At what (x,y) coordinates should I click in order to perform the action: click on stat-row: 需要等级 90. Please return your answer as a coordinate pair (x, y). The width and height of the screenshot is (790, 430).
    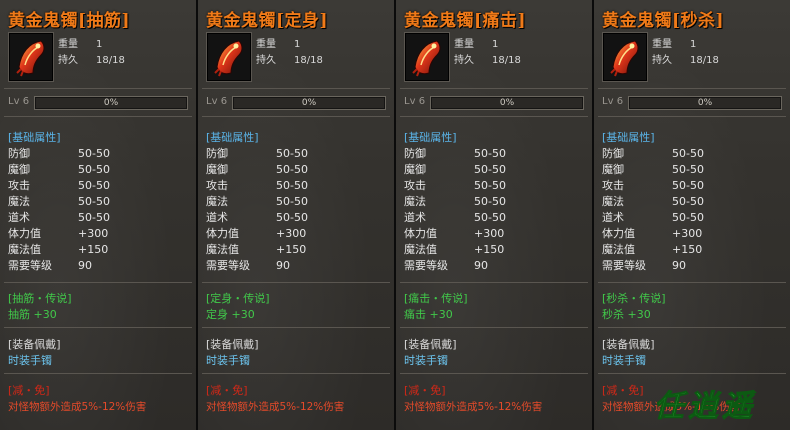
    Looking at the image, I should click on (248, 265).